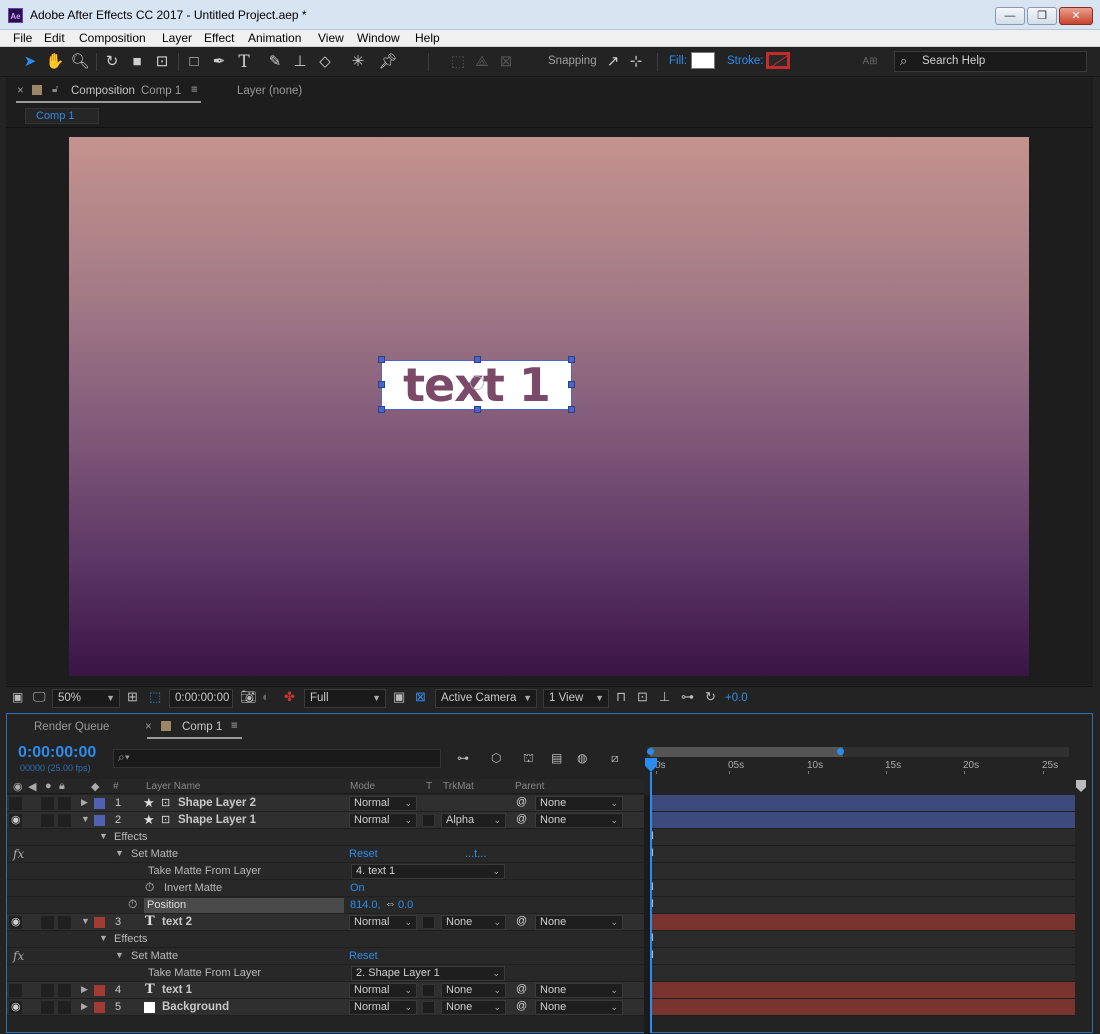 The height and width of the screenshot is (1034, 1100). I want to click on graph-editor-icon: ⧄, so click(615, 758).